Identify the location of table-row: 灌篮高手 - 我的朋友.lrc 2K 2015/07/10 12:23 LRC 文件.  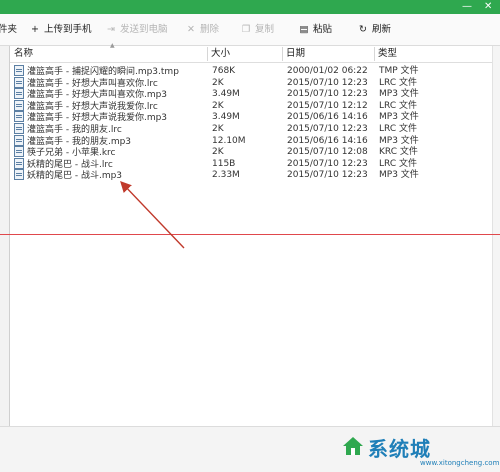
(255, 129).